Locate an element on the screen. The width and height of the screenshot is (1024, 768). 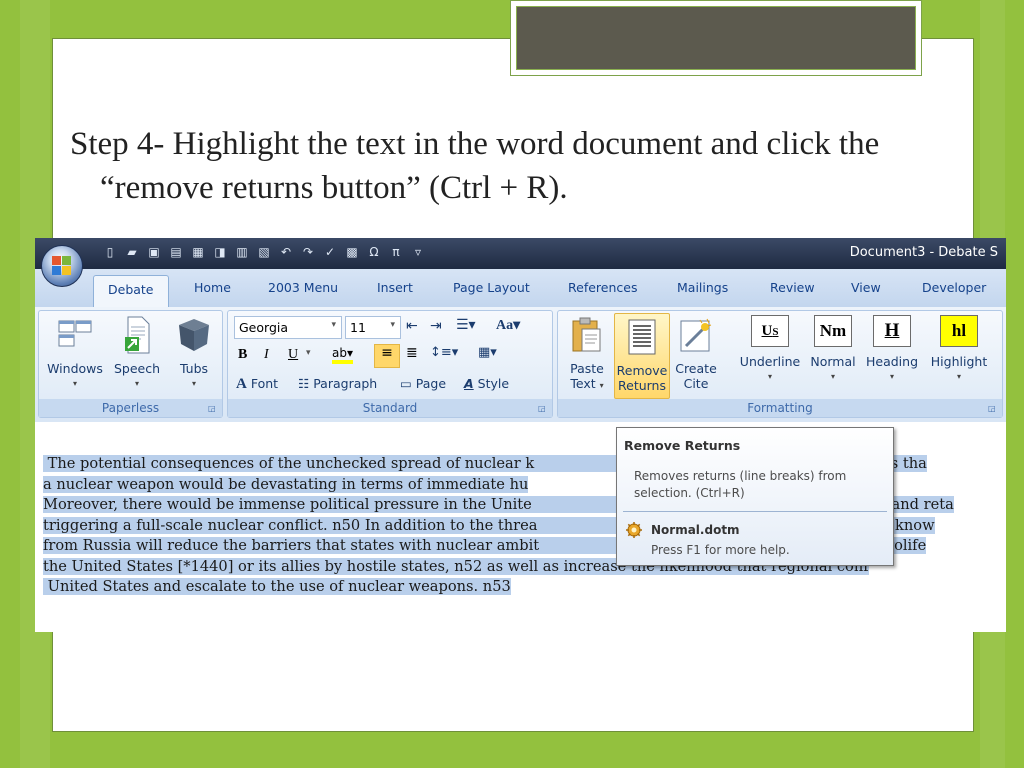
clipboard-icon is located at coordinates (587, 335).